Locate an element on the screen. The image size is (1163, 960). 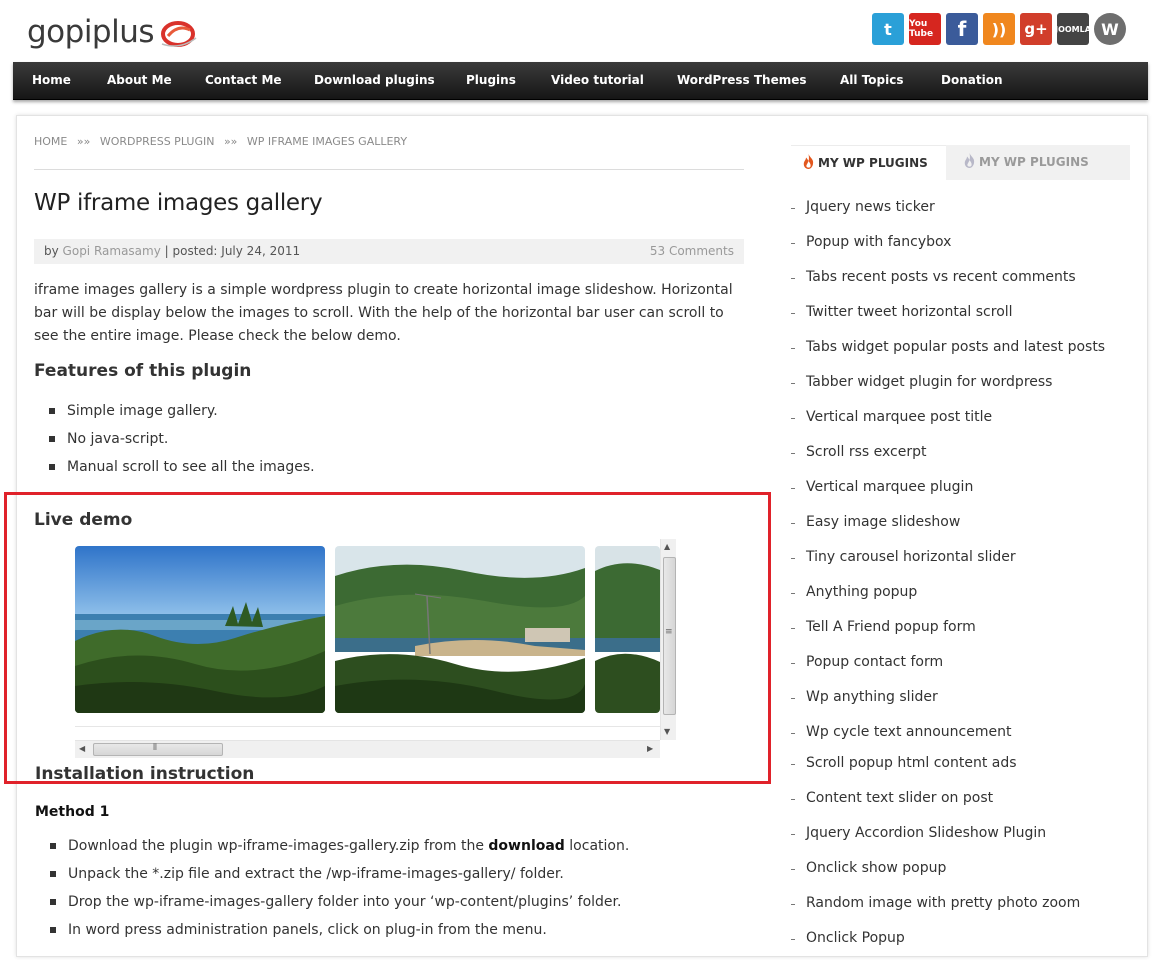
logo-swirl-icon is located at coordinates (179, 34).